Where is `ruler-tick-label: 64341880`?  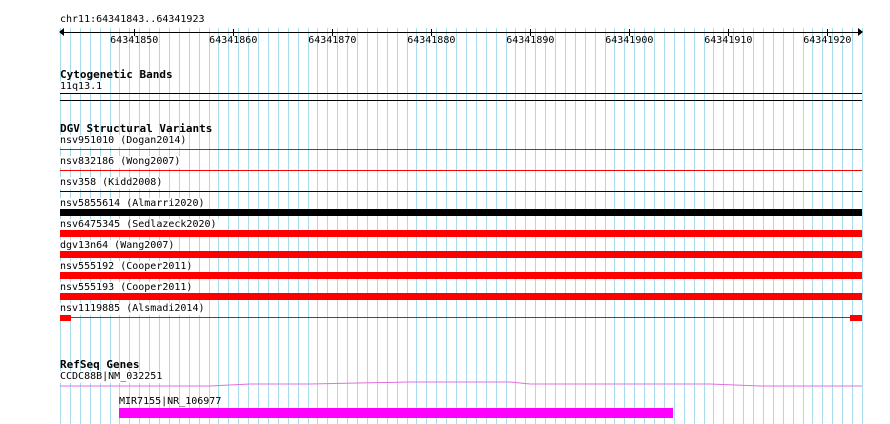 ruler-tick-label: 64341880 is located at coordinates (431, 40).